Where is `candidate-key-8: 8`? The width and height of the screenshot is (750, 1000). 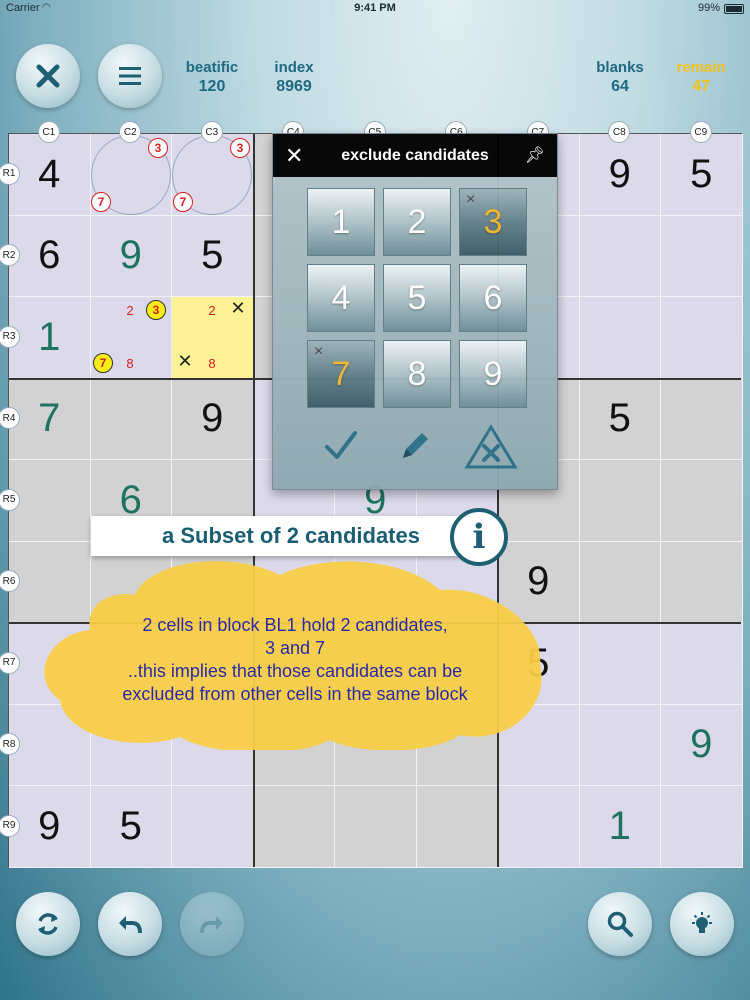
candidate-key-8: 8 is located at coordinates (417, 374).